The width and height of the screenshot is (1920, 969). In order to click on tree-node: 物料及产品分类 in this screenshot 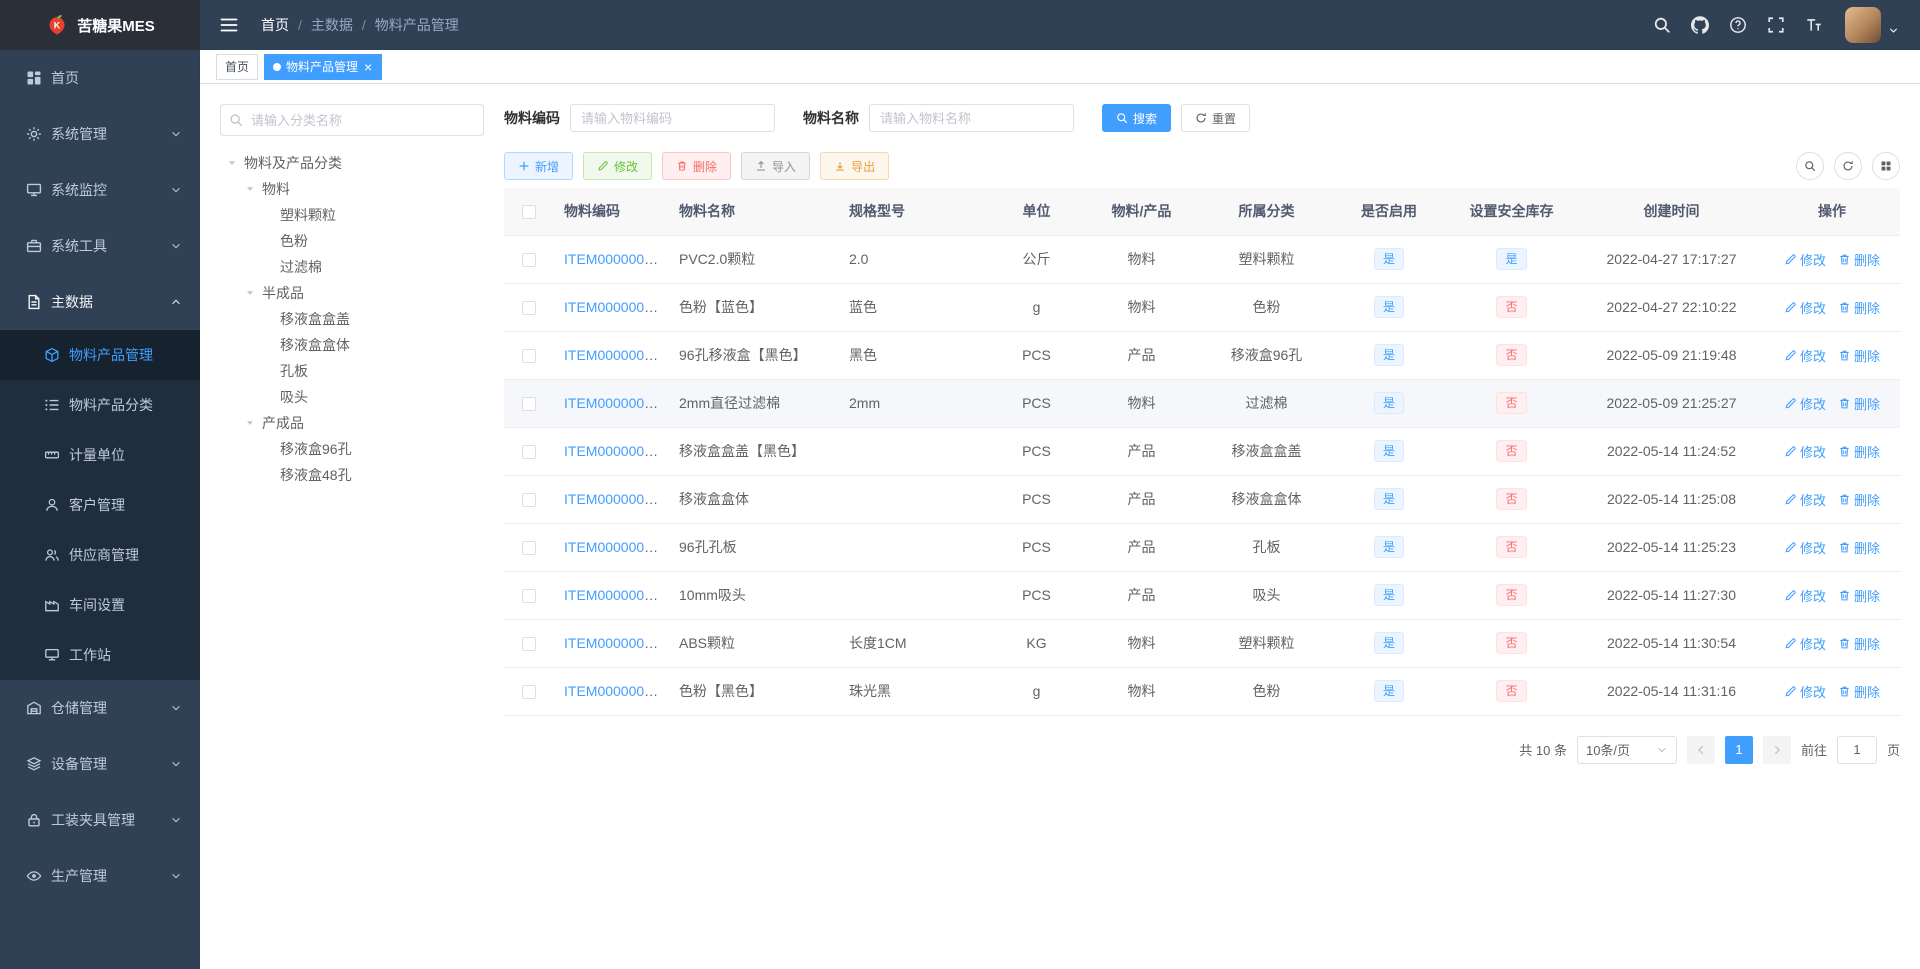, I will do `click(352, 163)`.